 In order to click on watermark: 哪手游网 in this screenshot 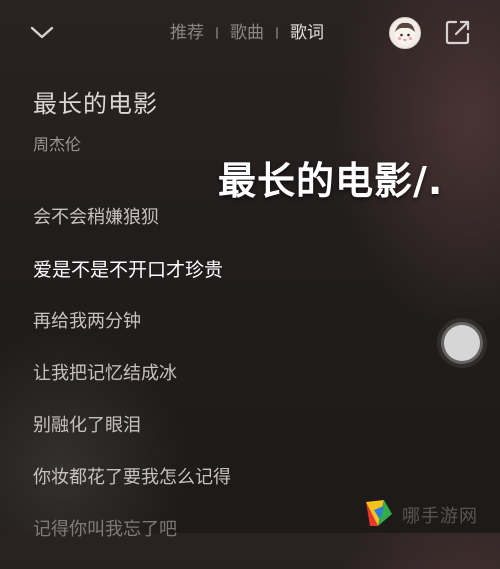, I will do `click(430, 513)`.